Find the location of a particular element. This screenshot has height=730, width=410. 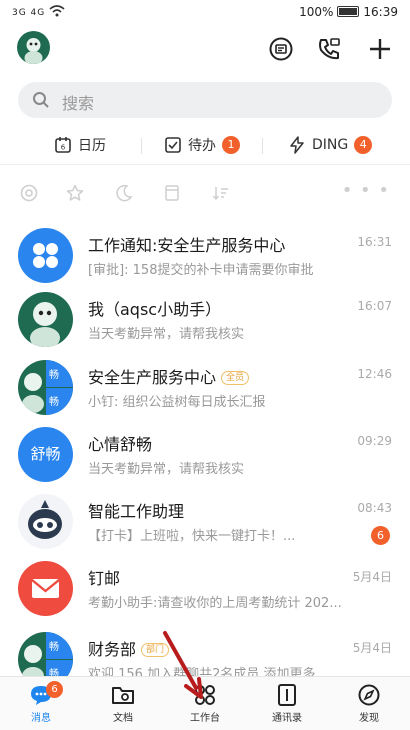

folder-icon is located at coordinates (123, 695).